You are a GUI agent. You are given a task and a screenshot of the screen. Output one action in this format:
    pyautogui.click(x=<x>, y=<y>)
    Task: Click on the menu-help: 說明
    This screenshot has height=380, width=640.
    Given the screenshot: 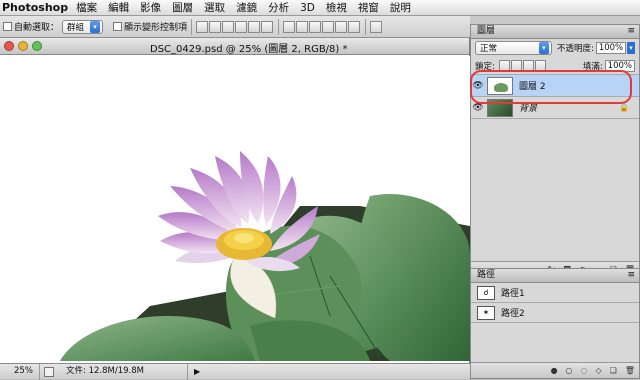 What is the action you would take?
    pyautogui.click(x=400, y=7)
    